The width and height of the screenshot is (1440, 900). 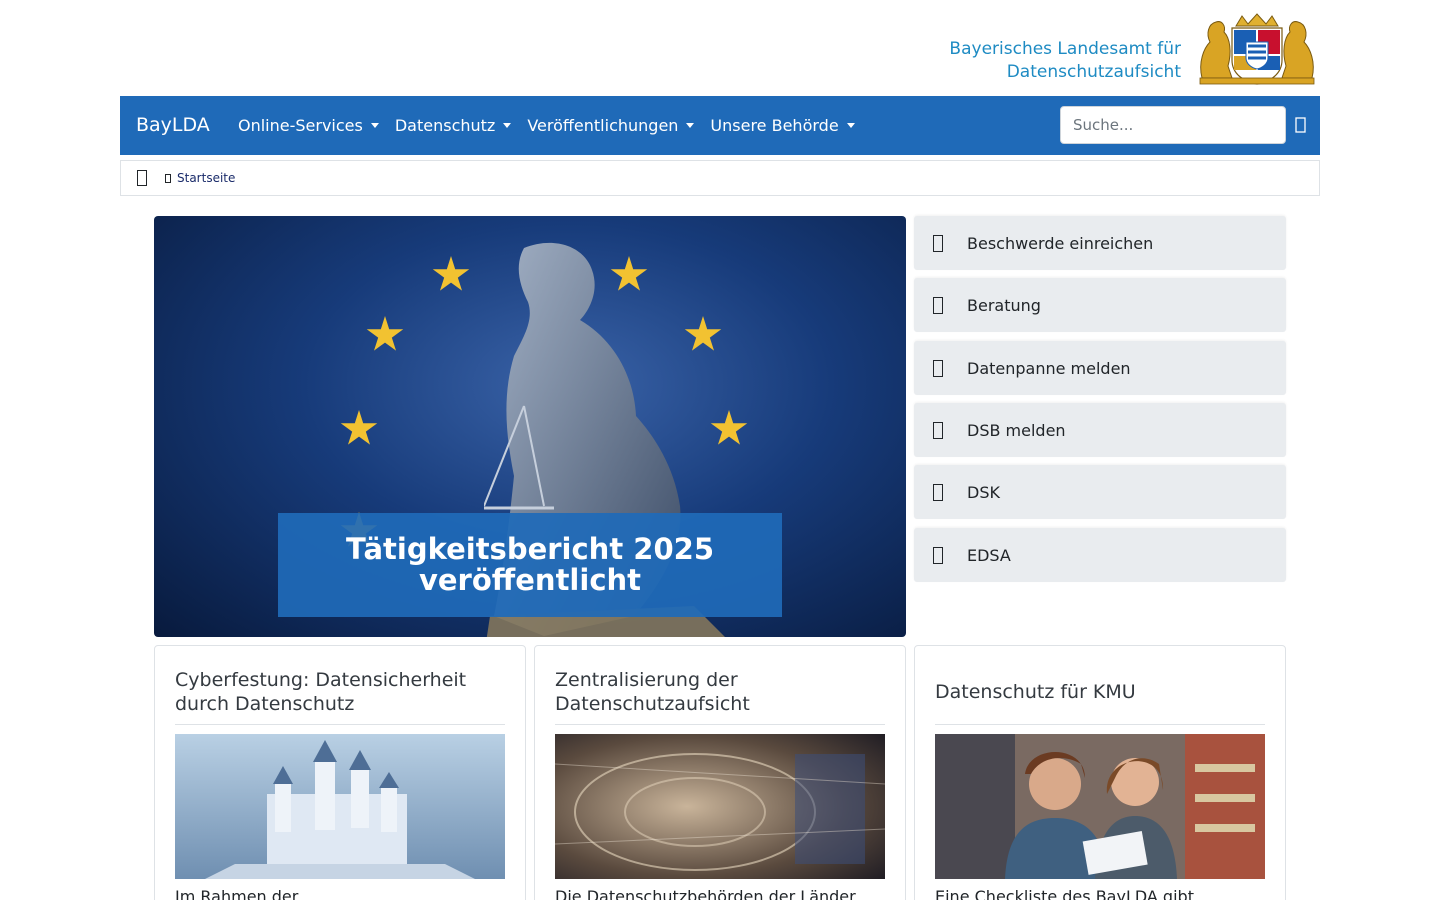 I want to click on nav-item-online-services: Online-Services, so click(x=308, y=125).